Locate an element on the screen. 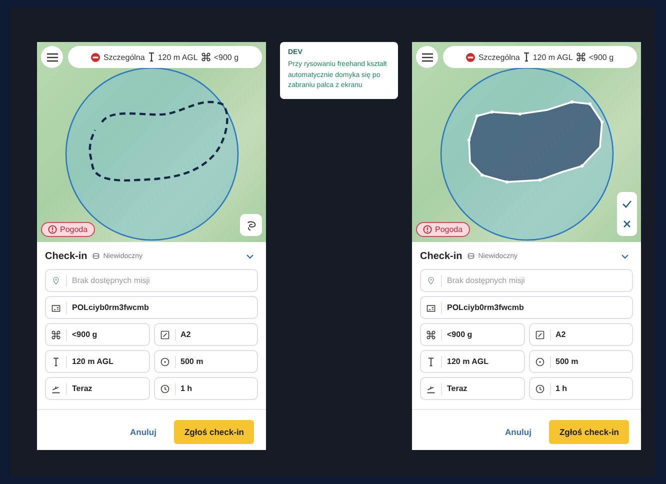 Image resolution: width=666 pixels, height=484 pixels. freehand-draw-button is located at coordinates (251, 225).